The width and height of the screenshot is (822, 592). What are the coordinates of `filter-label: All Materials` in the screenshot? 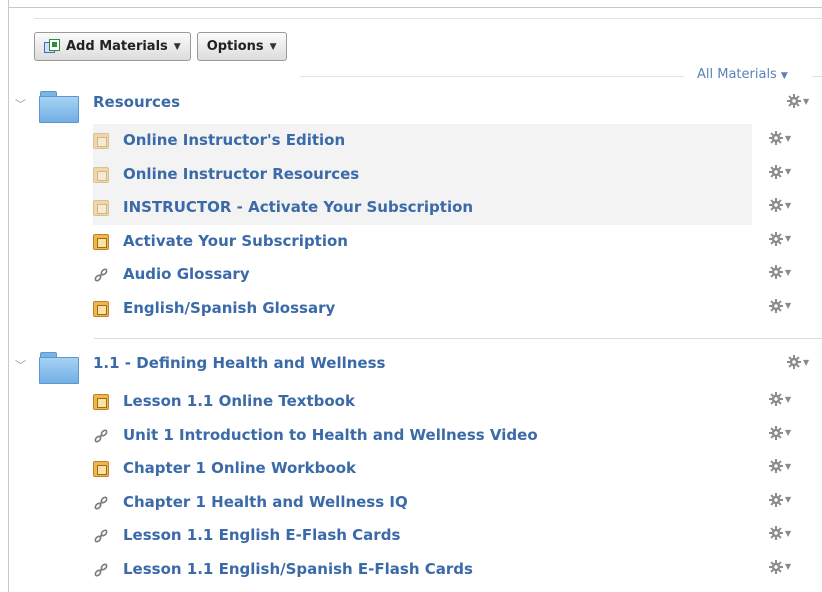 It's located at (737, 74).